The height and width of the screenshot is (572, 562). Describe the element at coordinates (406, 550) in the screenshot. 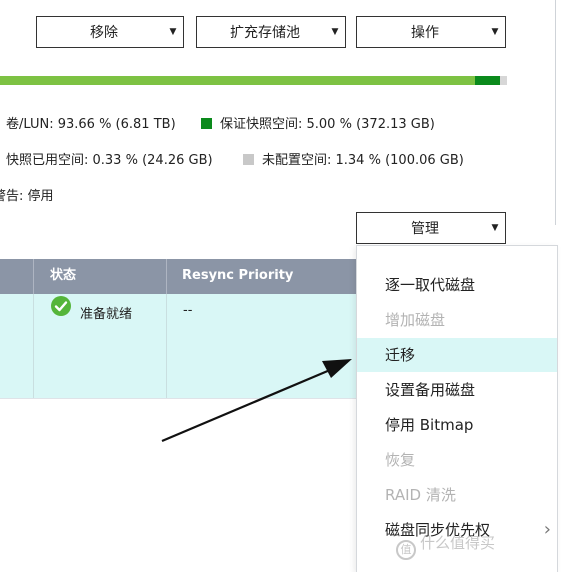

I see `watermark-logo: 值` at that location.